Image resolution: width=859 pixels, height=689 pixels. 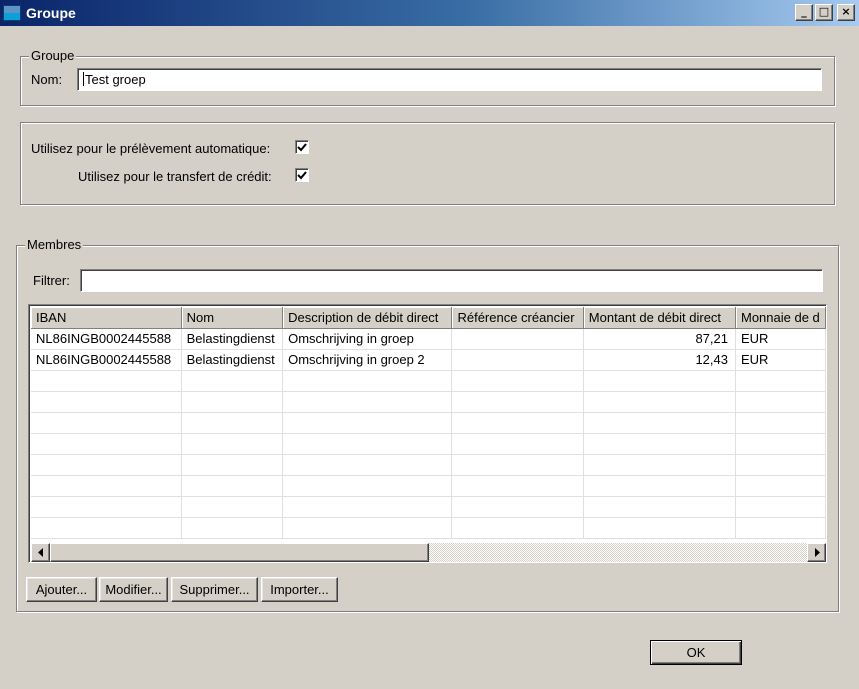 I want to click on direct-debit-checkbox, so click(x=302, y=147).